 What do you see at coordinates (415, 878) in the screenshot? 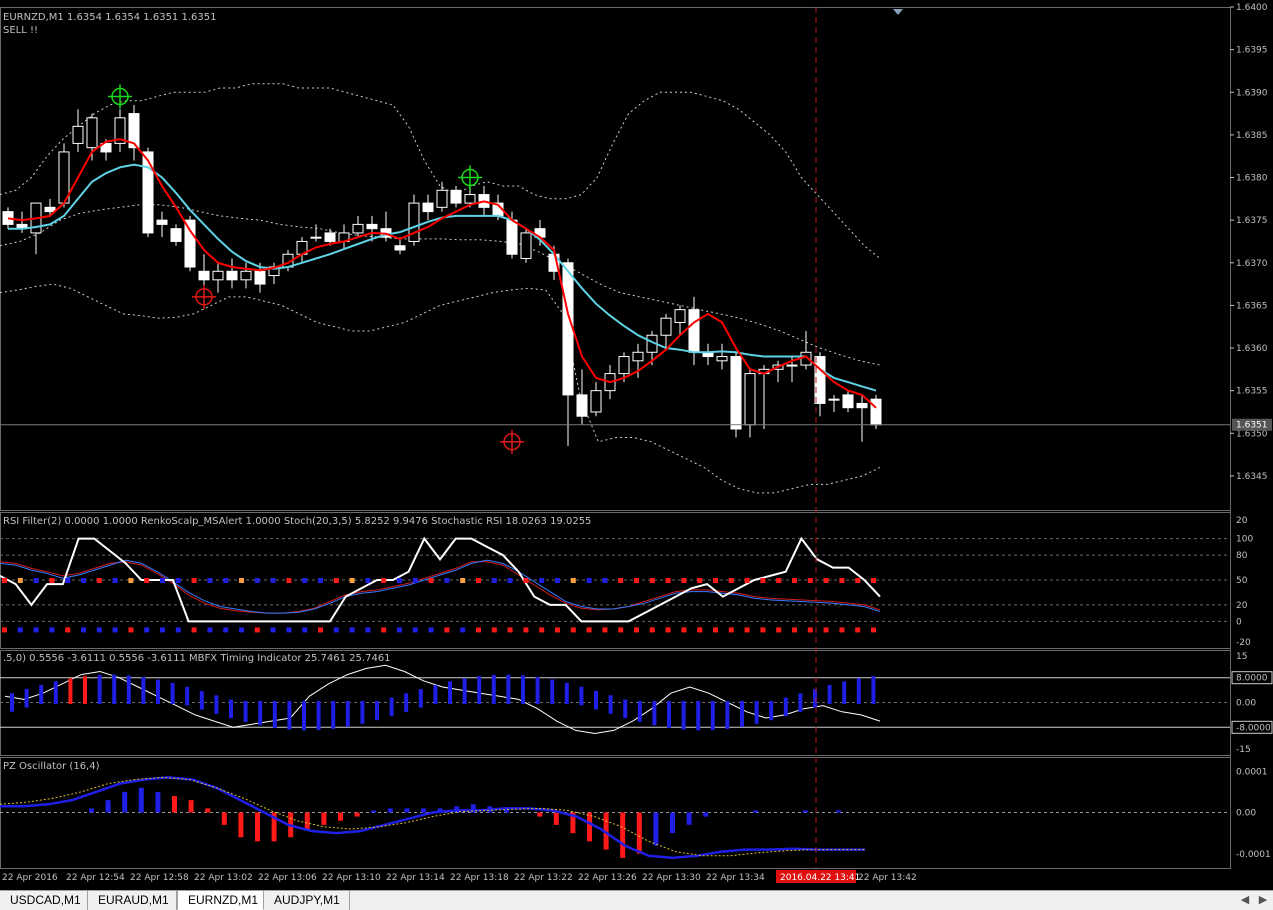
I see `time-axis-label: 22 Apr 13:14` at bounding box center [415, 878].